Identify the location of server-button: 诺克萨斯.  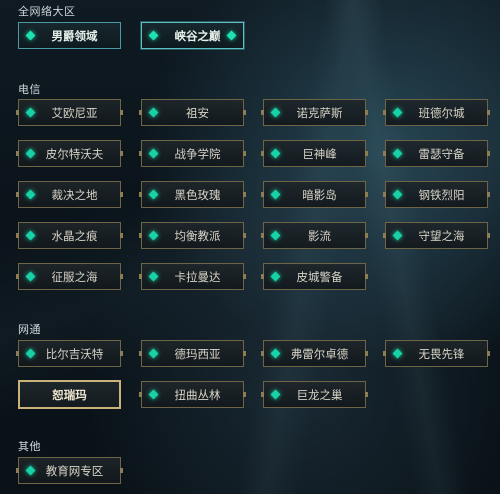
(314, 112).